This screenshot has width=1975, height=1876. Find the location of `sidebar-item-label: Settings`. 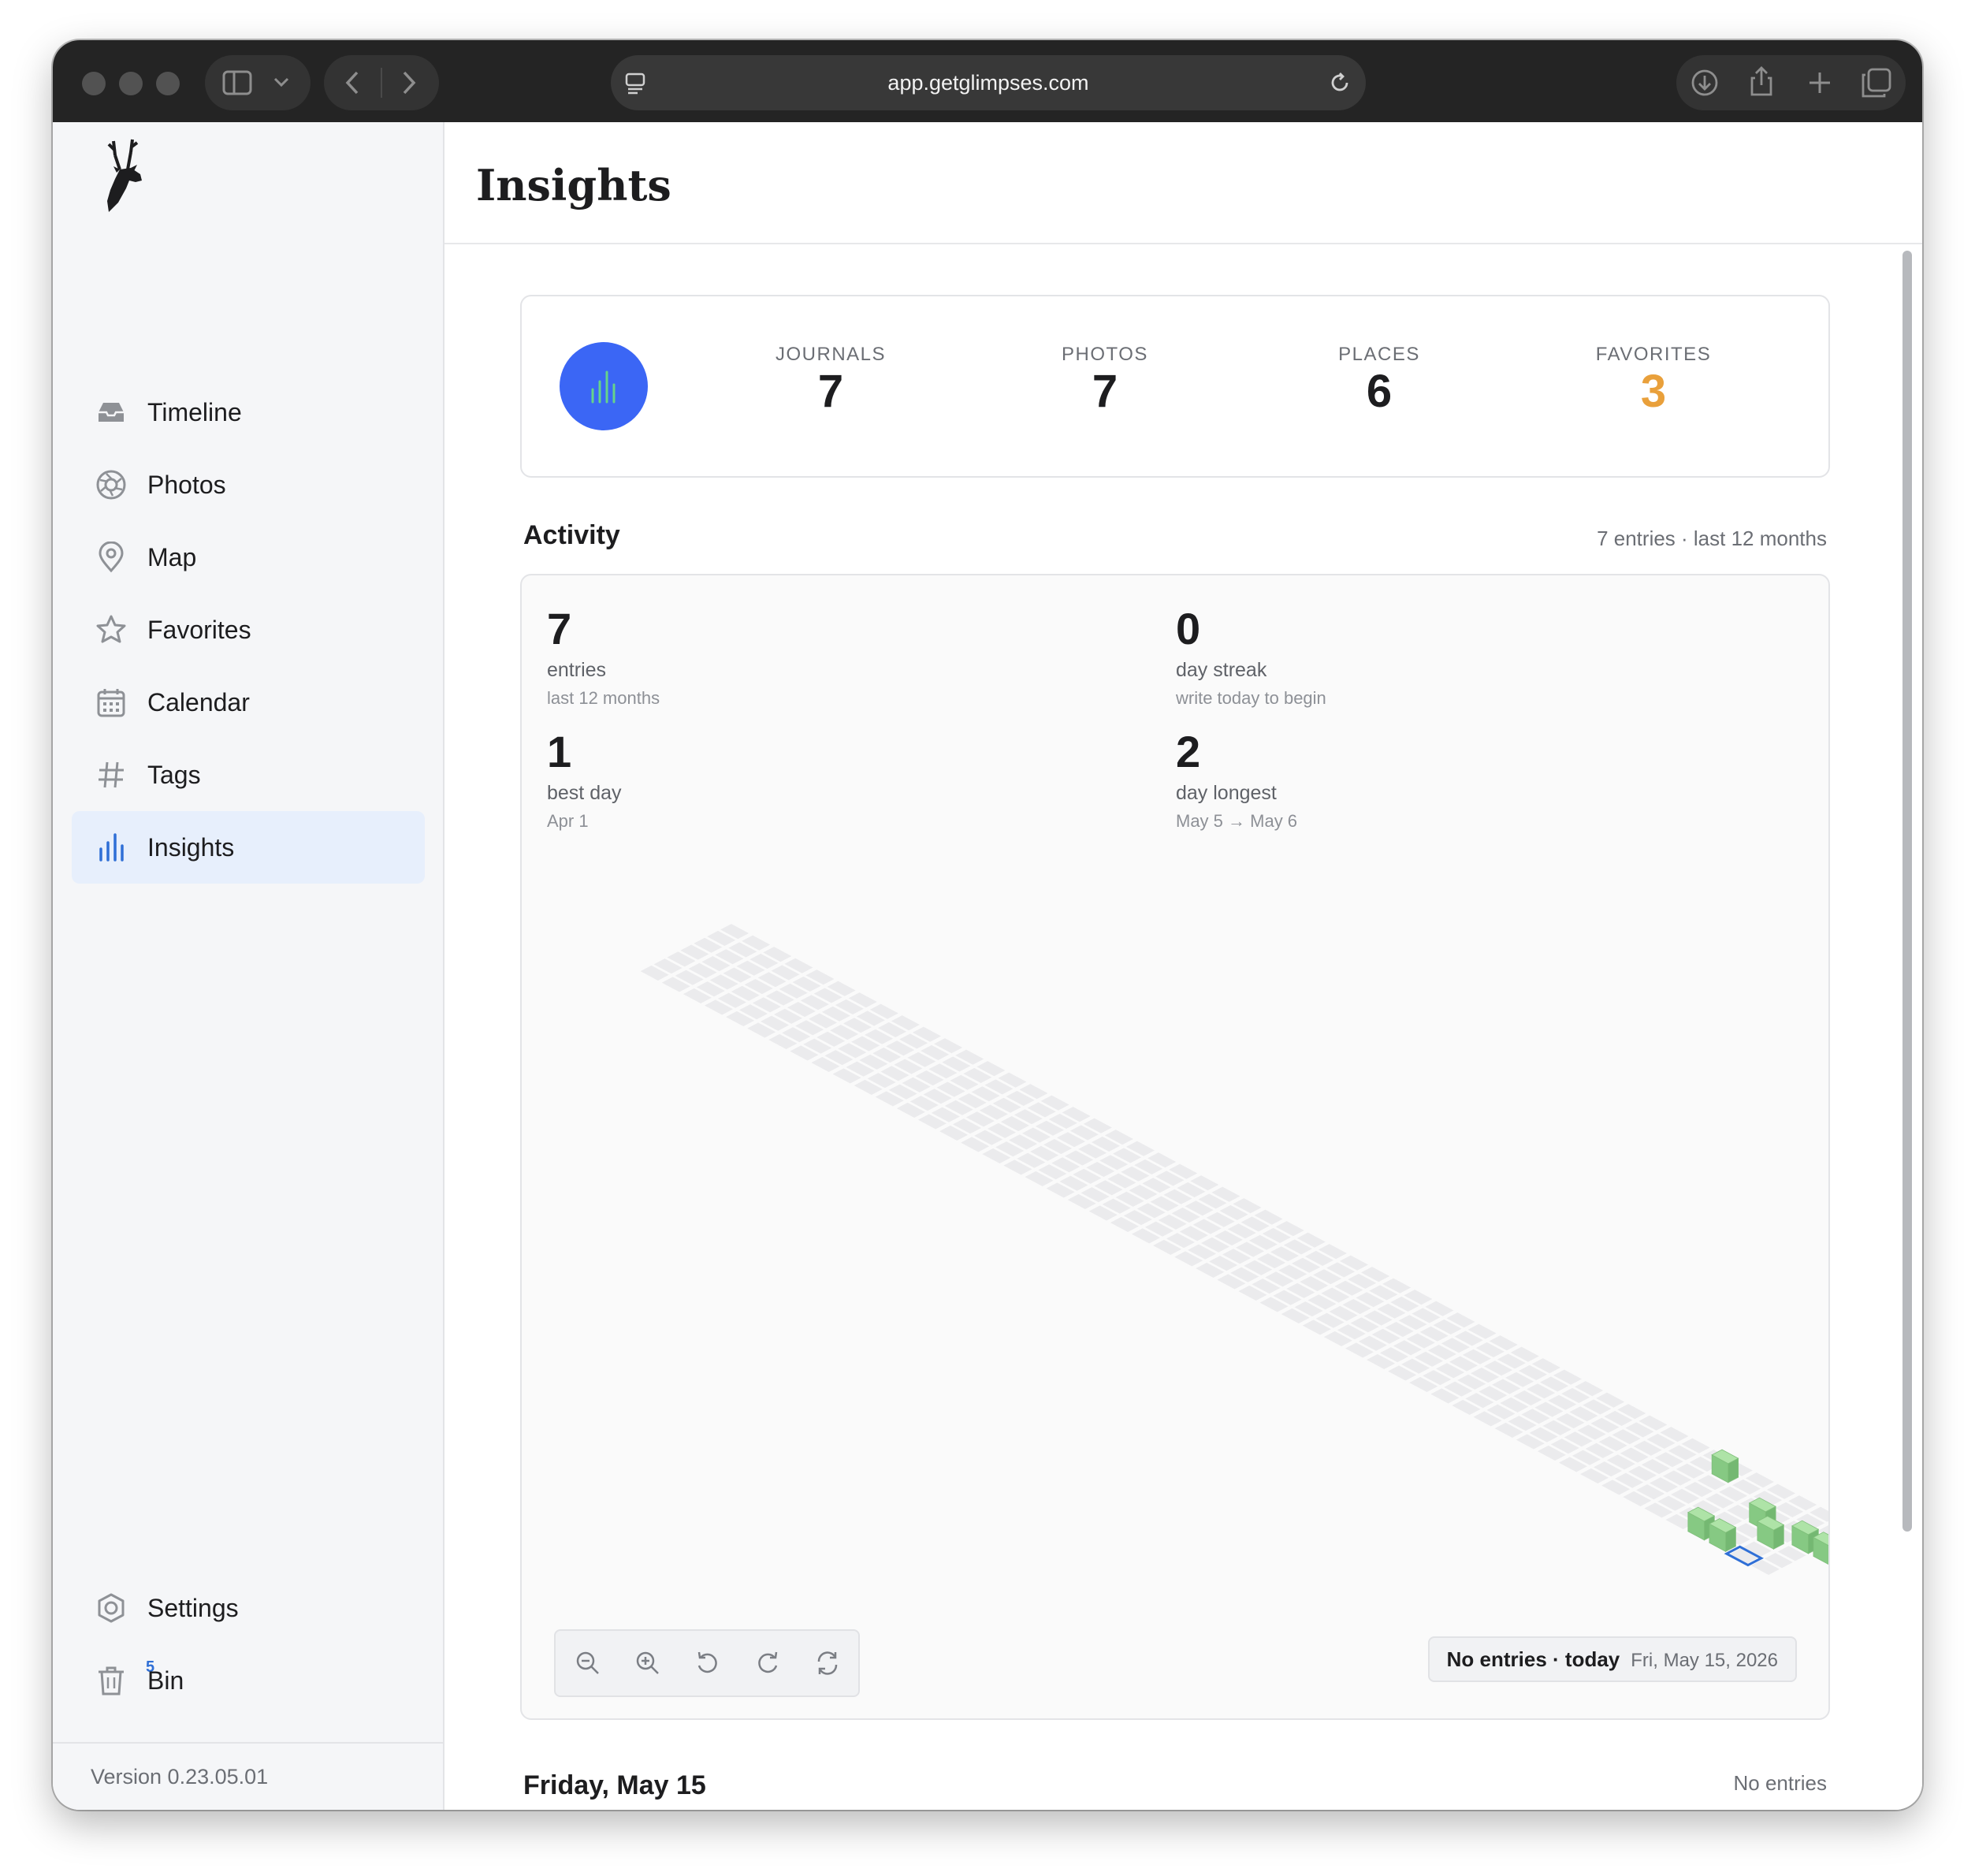

sidebar-item-label: Settings is located at coordinates (193, 1608).